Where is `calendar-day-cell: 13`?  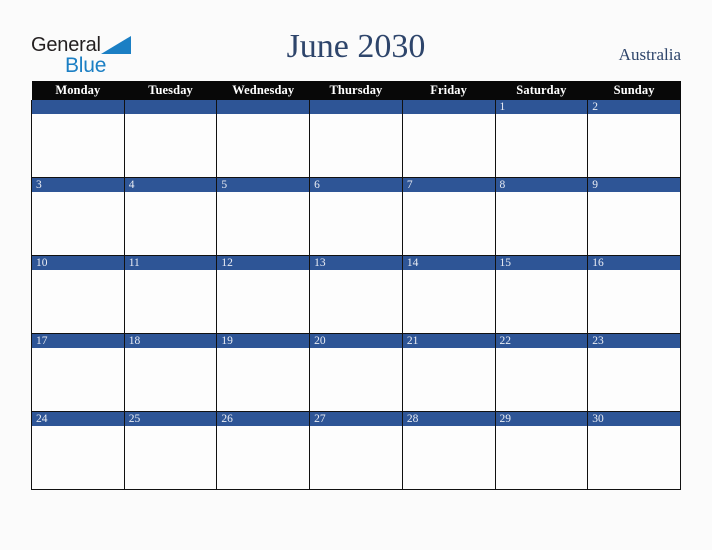 calendar-day-cell: 13 is located at coordinates (356, 294).